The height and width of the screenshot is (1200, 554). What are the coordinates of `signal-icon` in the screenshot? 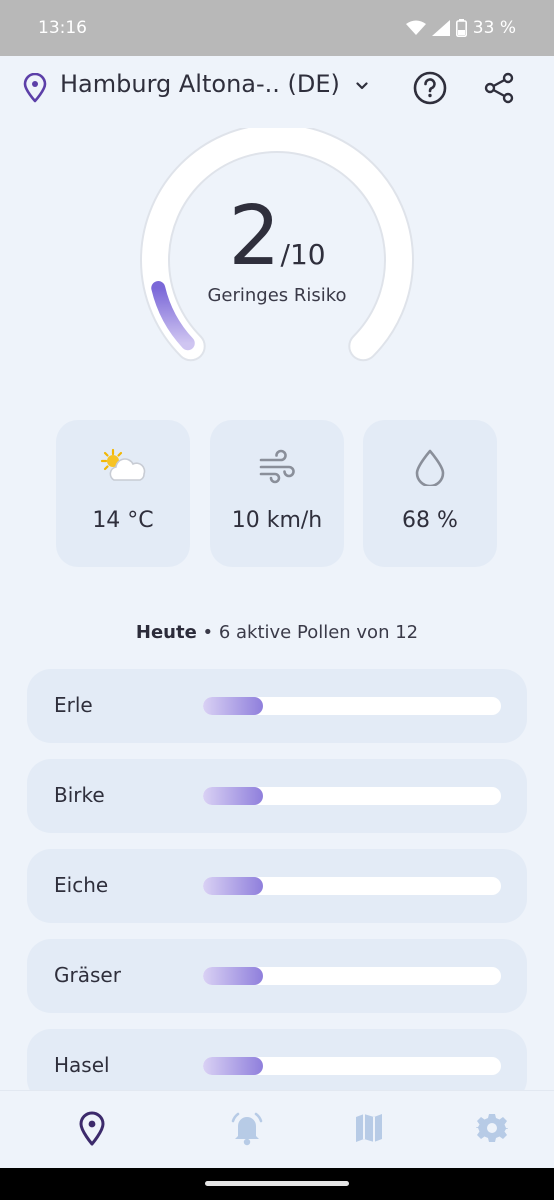 It's located at (440, 28).